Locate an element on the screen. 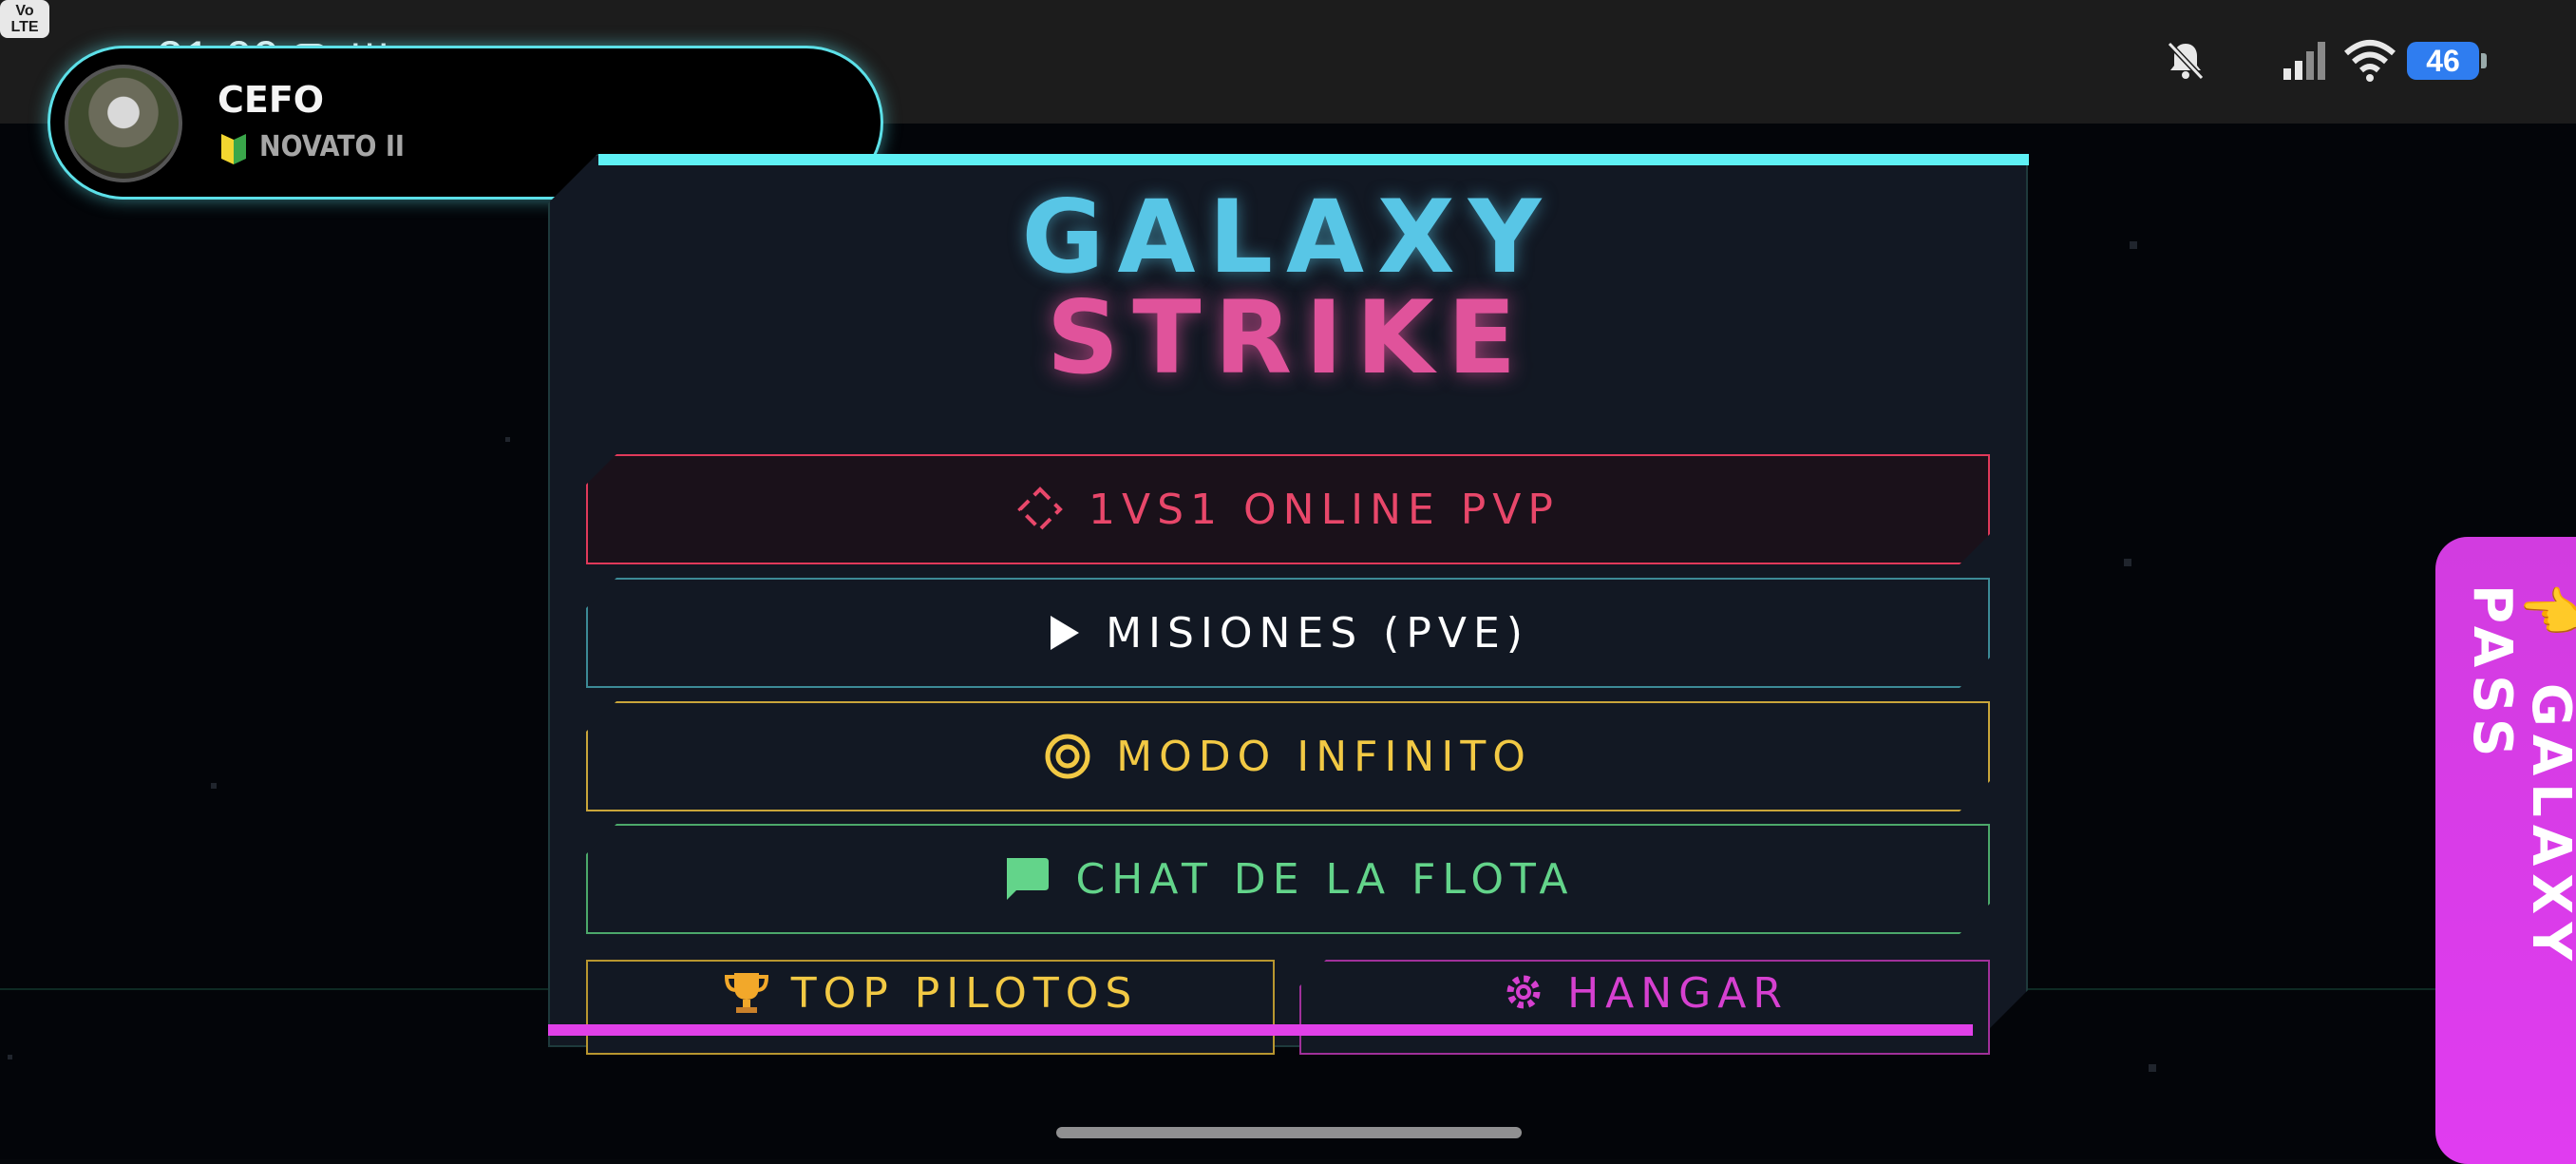 The image size is (2576, 1164). game-title-strike: STRIKE is located at coordinates (1288, 337).